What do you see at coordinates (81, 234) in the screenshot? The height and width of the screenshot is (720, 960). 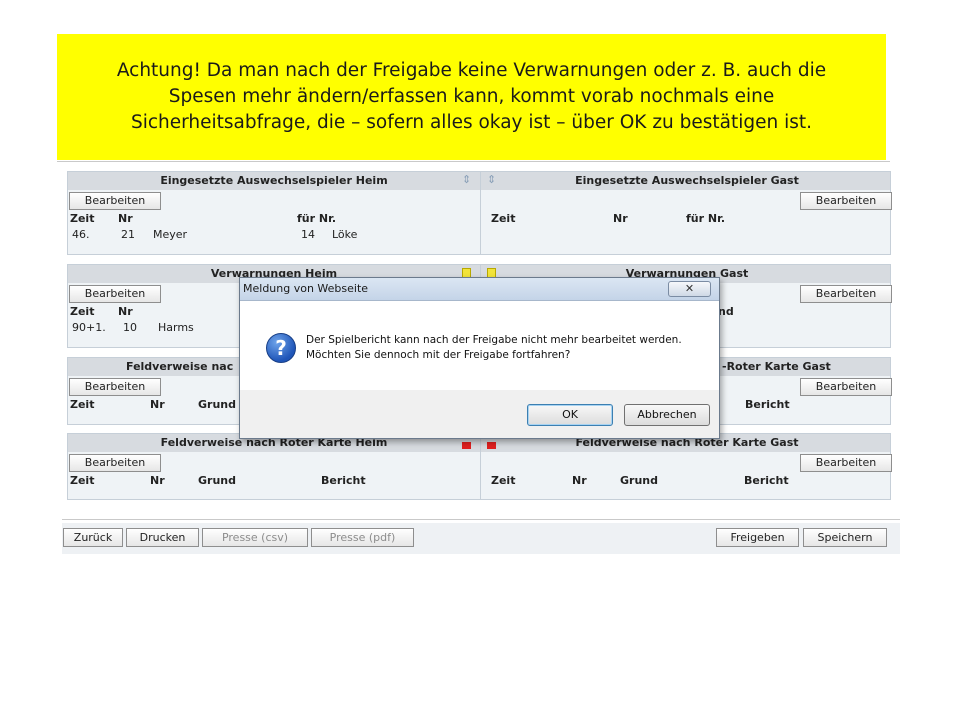 I see `sub-zeit: 46.` at bounding box center [81, 234].